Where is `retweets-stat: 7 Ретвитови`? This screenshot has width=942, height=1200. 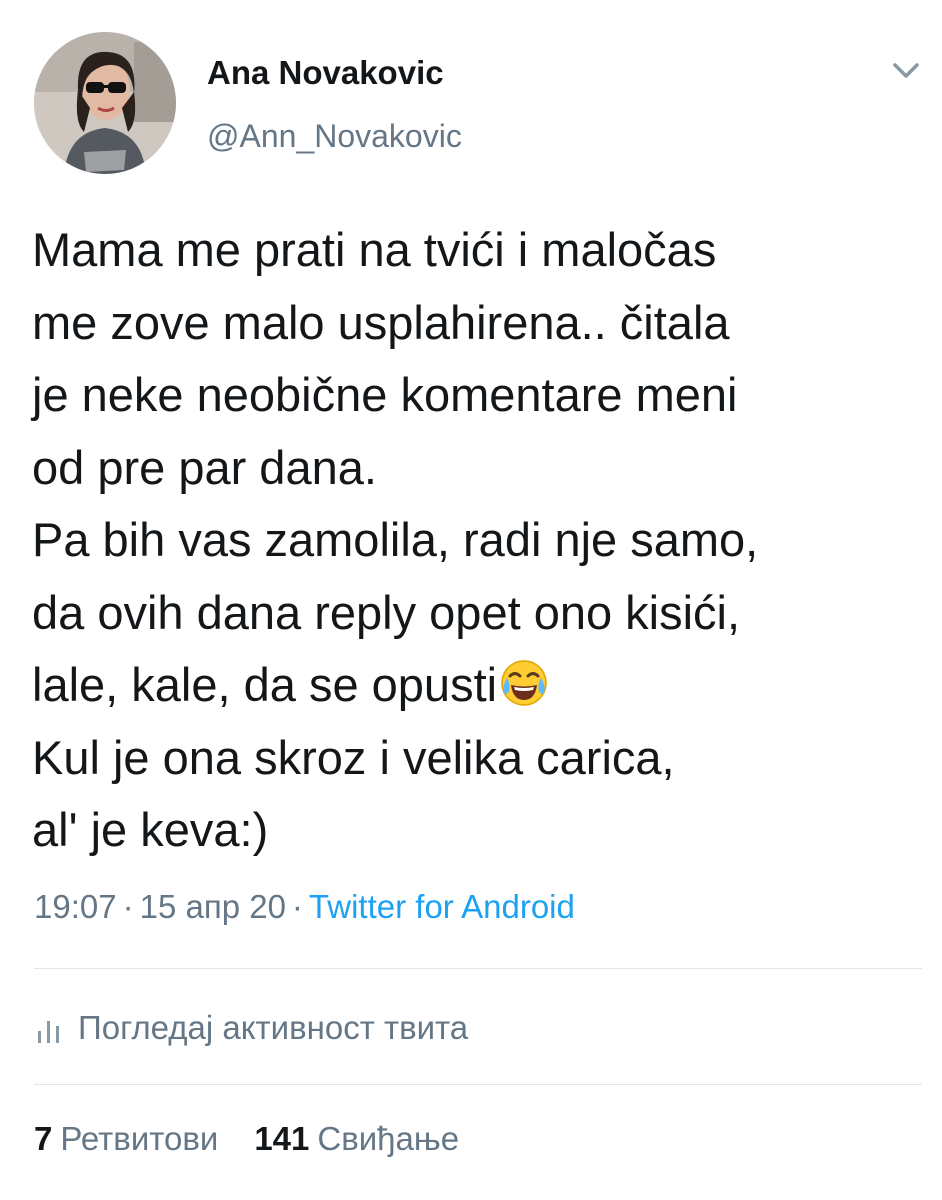
retweets-stat: 7 Ретвитови is located at coordinates (126, 1138).